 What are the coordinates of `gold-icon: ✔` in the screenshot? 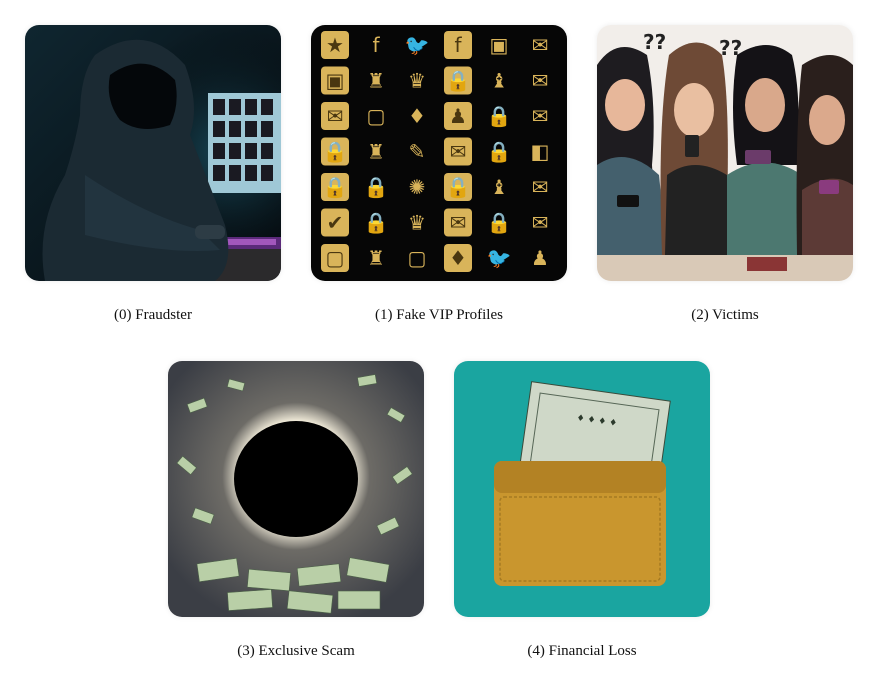 It's located at (335, 223).